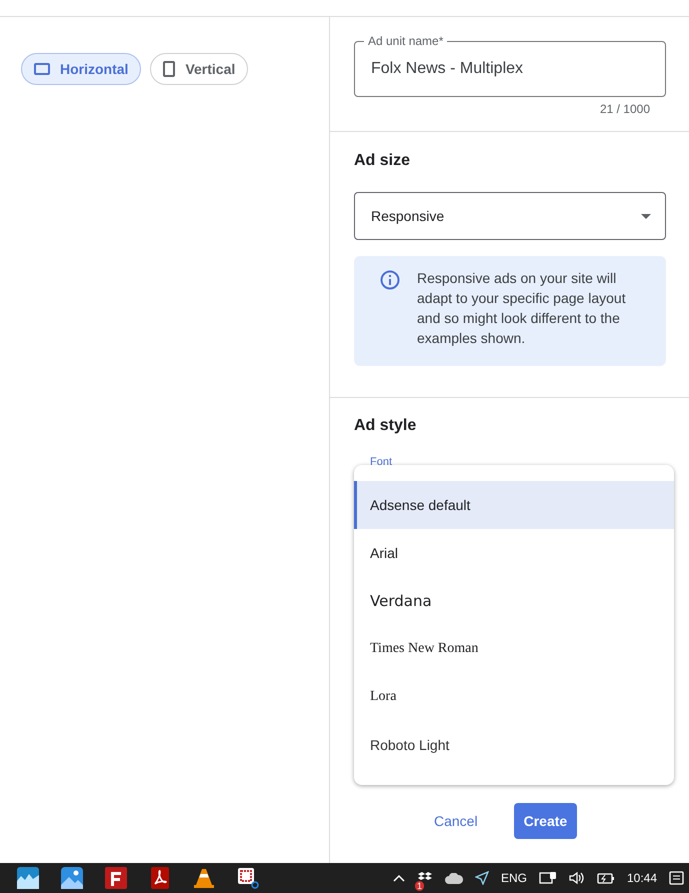  I want to click on language-indicator: ENG, so click(513, 878).